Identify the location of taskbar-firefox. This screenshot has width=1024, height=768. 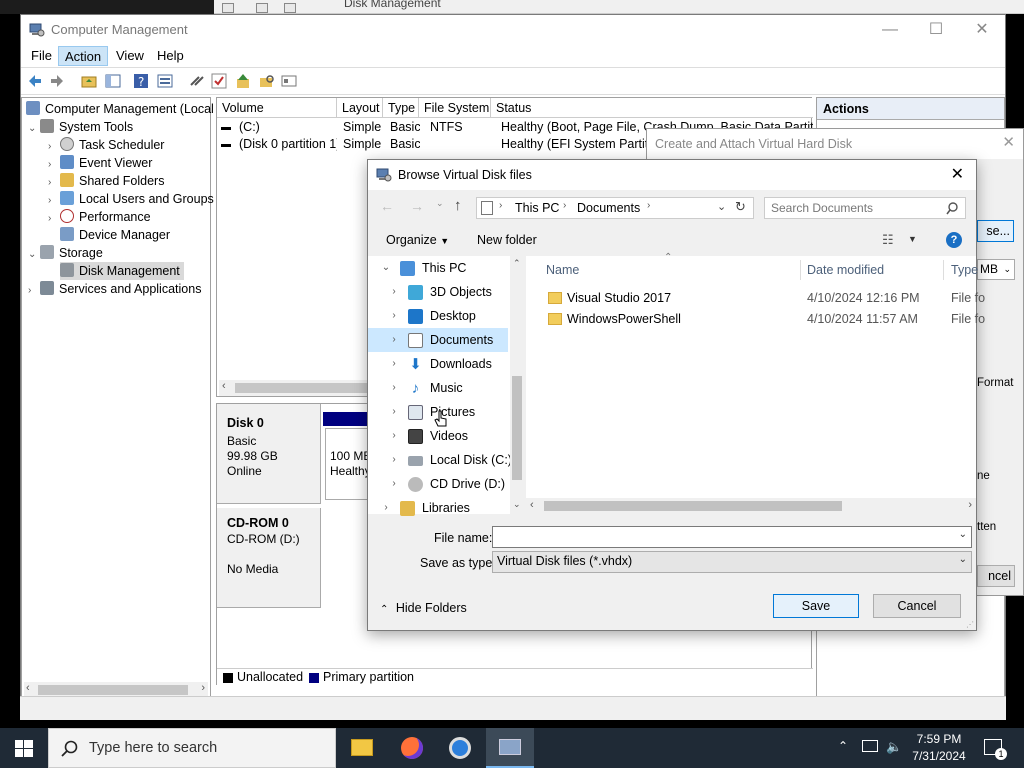
(412, 748).